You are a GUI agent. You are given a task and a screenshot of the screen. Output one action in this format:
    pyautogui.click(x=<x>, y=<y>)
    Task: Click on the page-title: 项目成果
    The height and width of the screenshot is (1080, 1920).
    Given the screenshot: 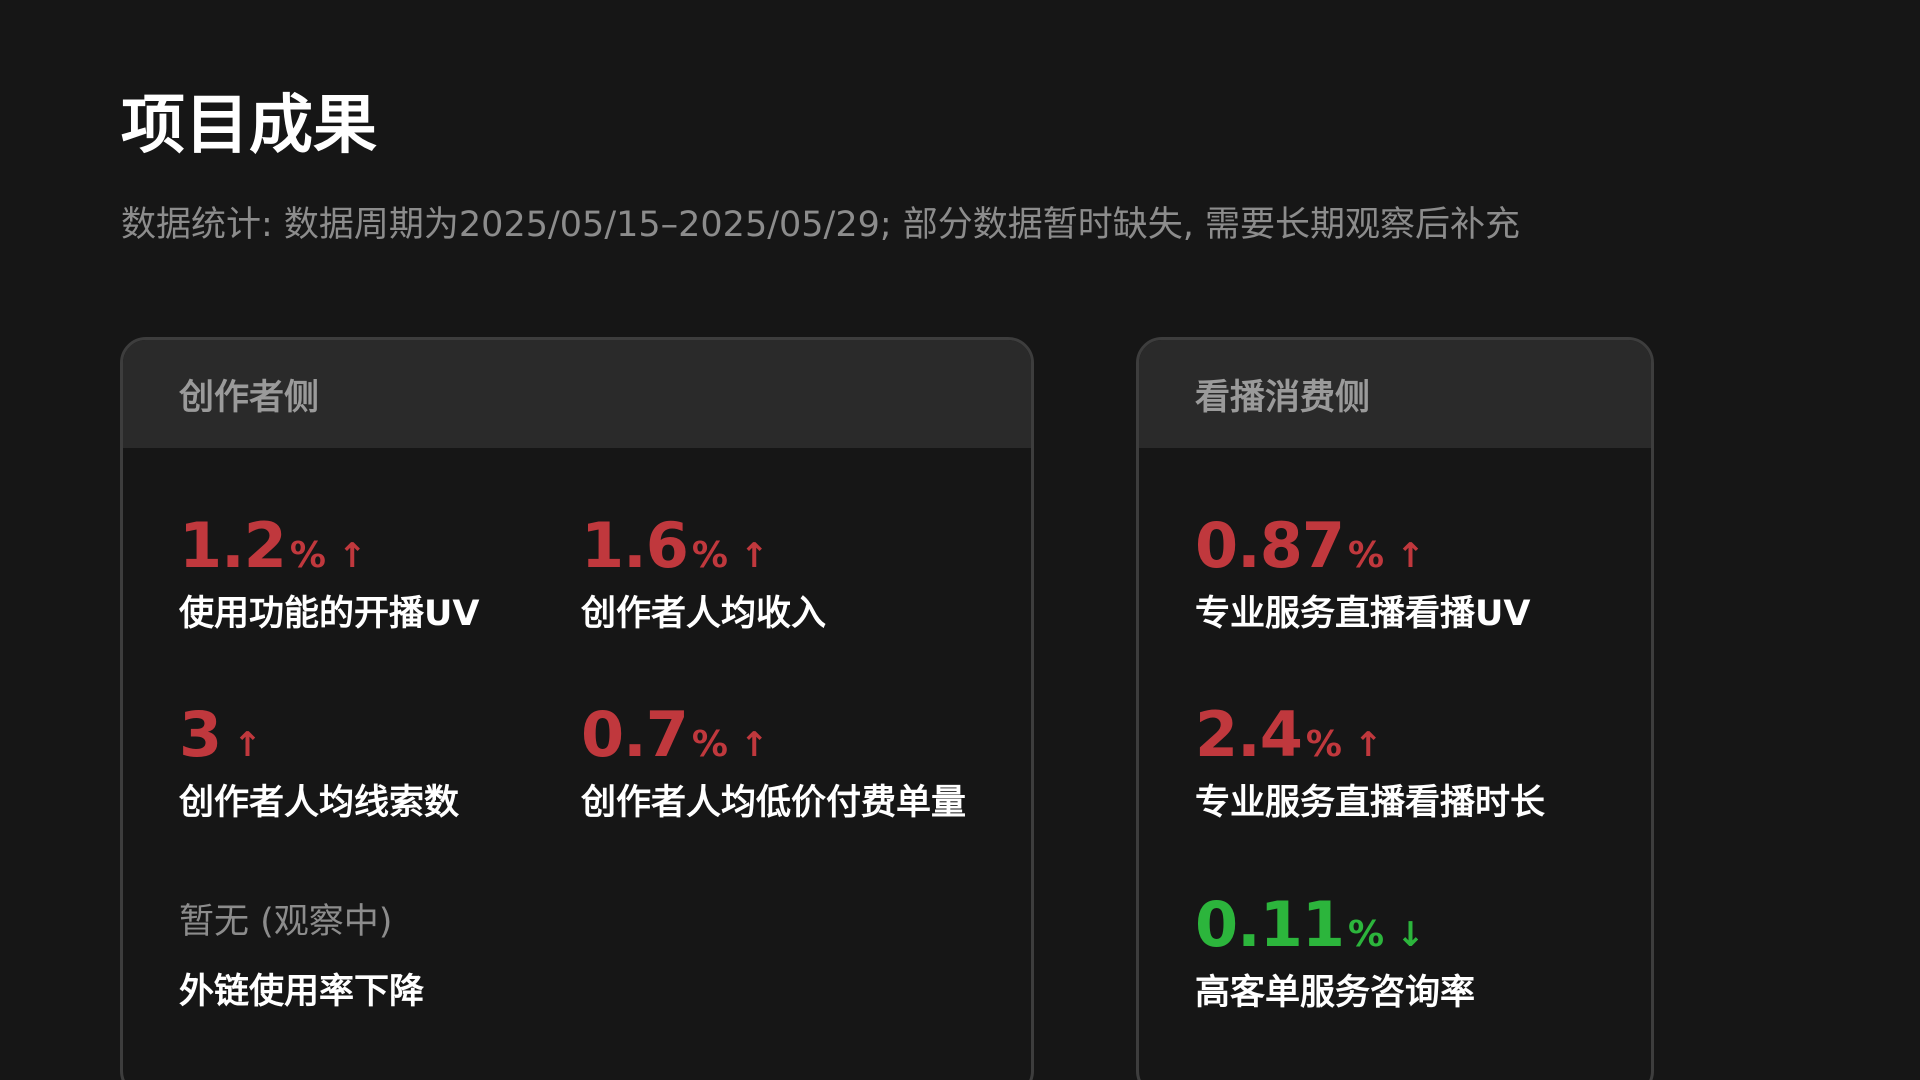 What is the action you would take?
    pyautogui.click(x=249, y=126)
    